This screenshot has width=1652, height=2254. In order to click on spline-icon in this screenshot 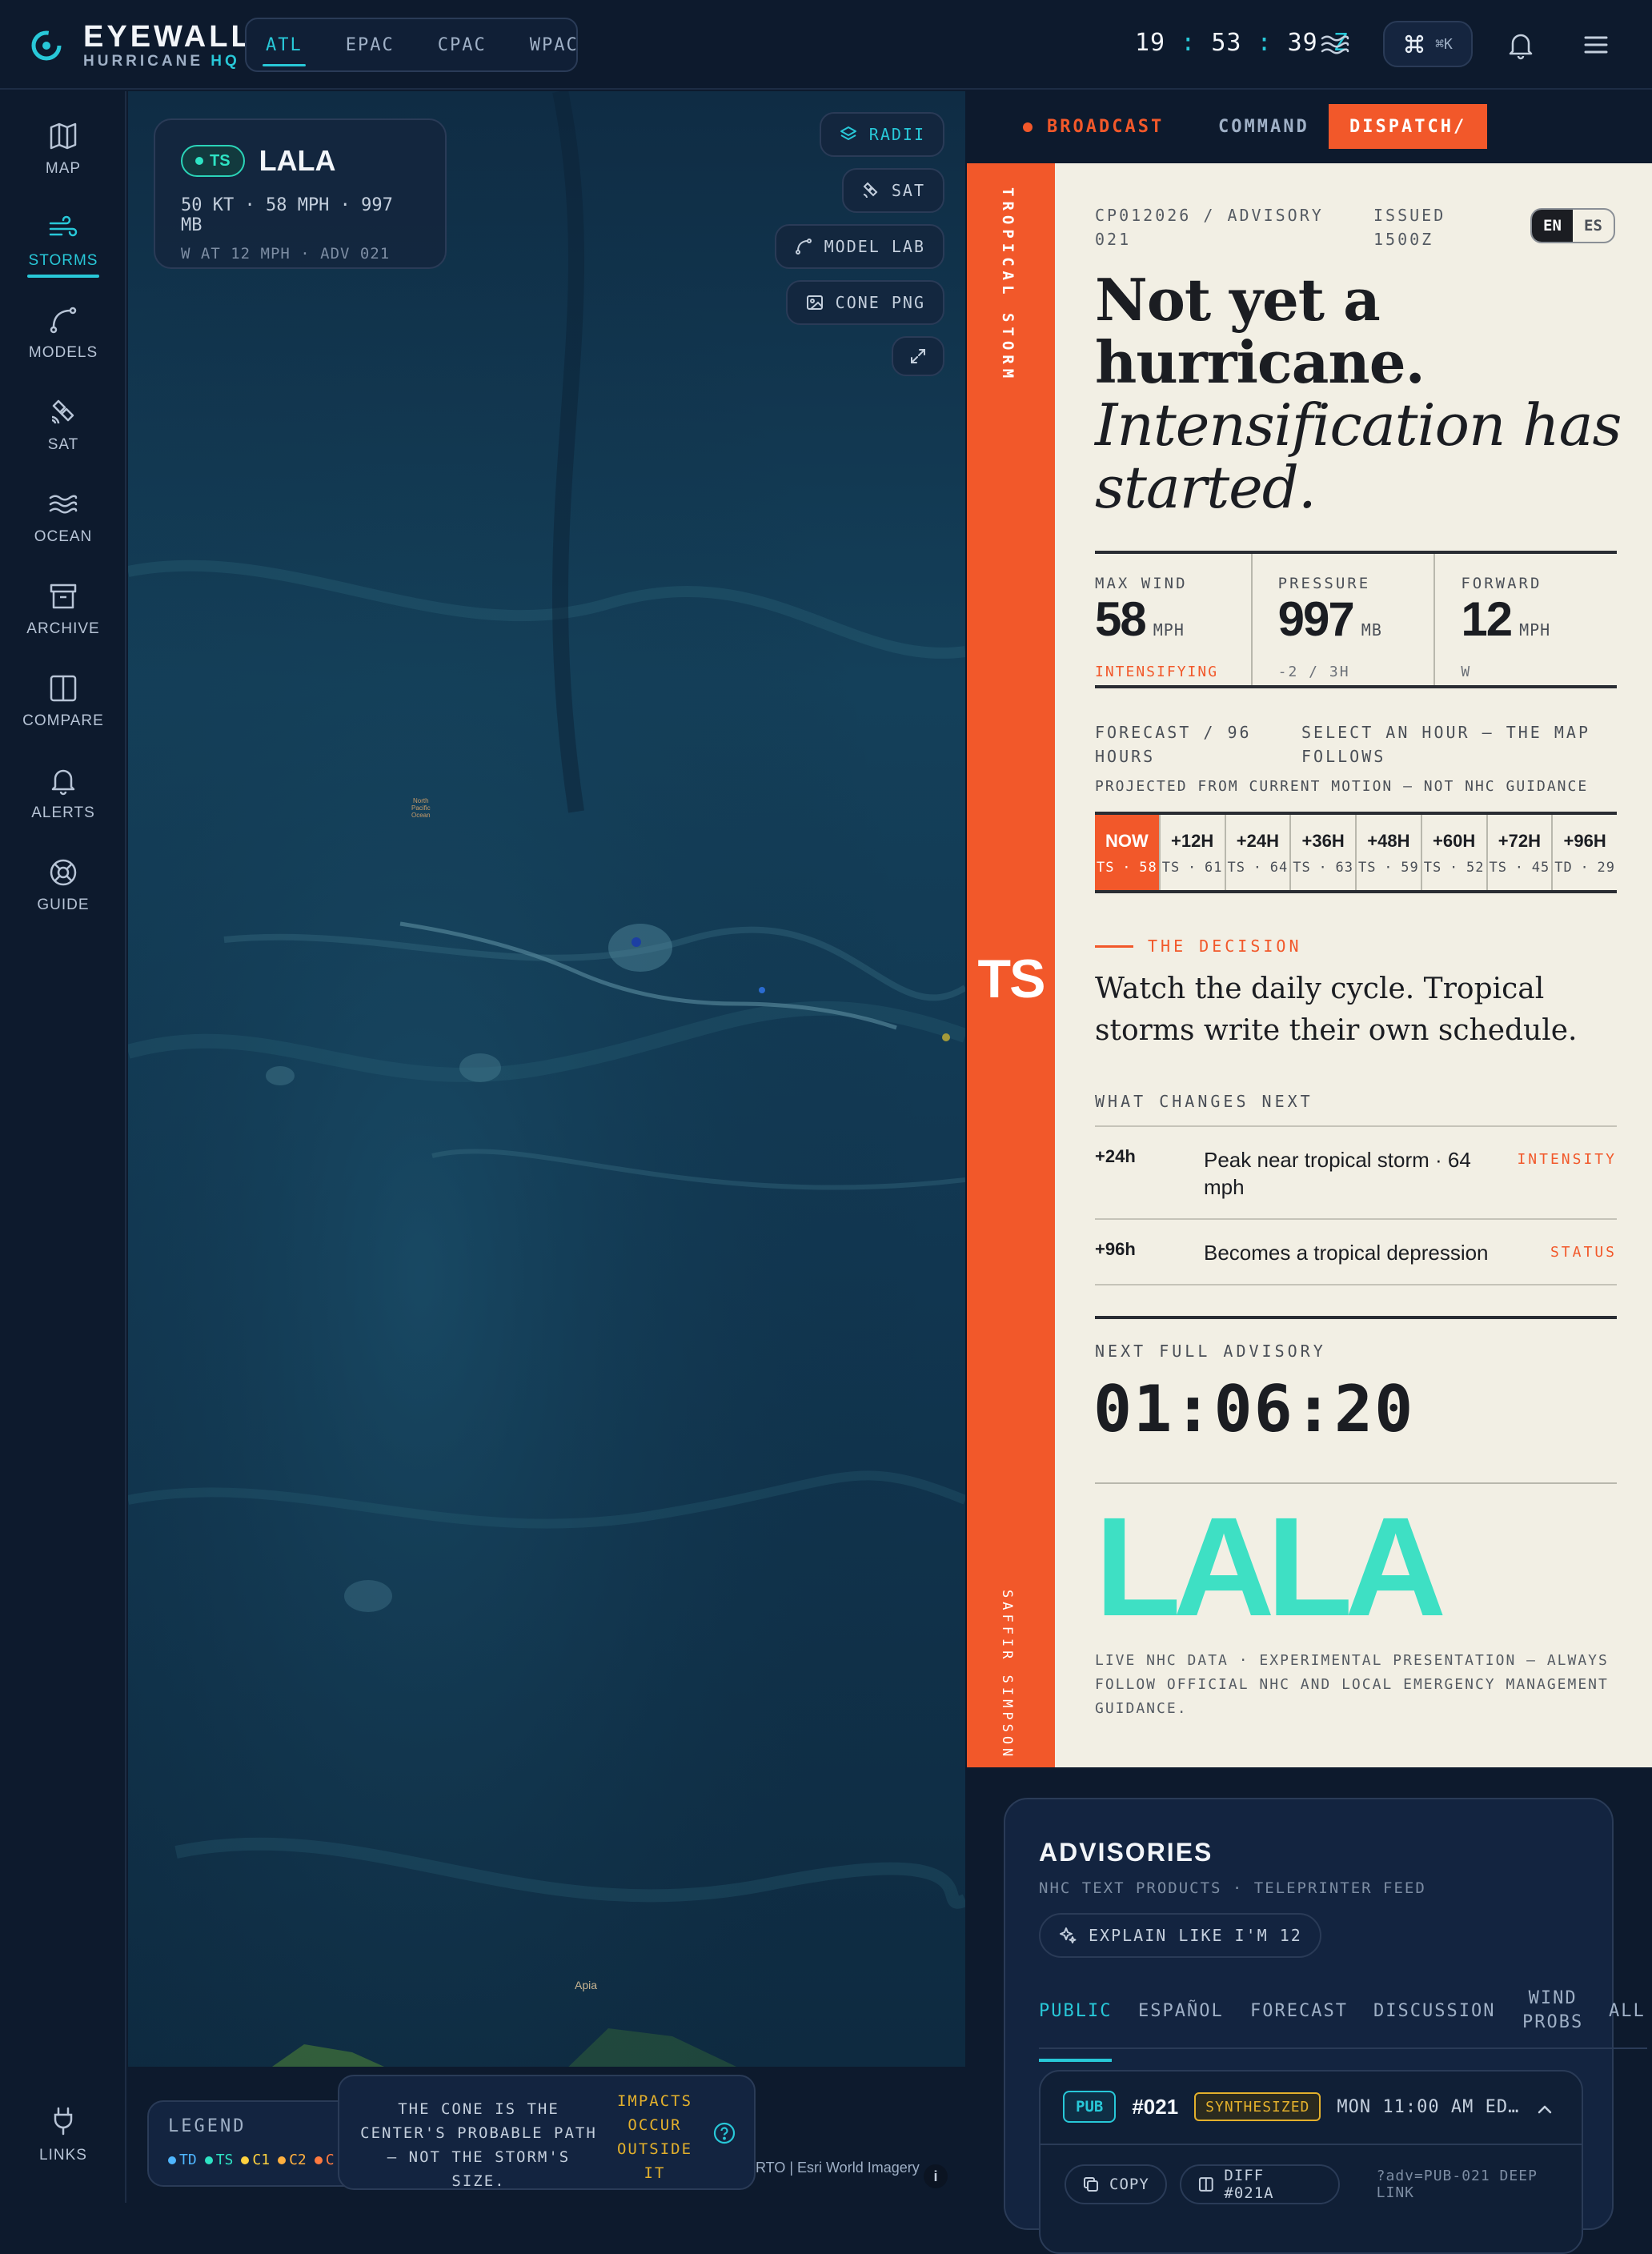, I will do `click(803, 247)`.